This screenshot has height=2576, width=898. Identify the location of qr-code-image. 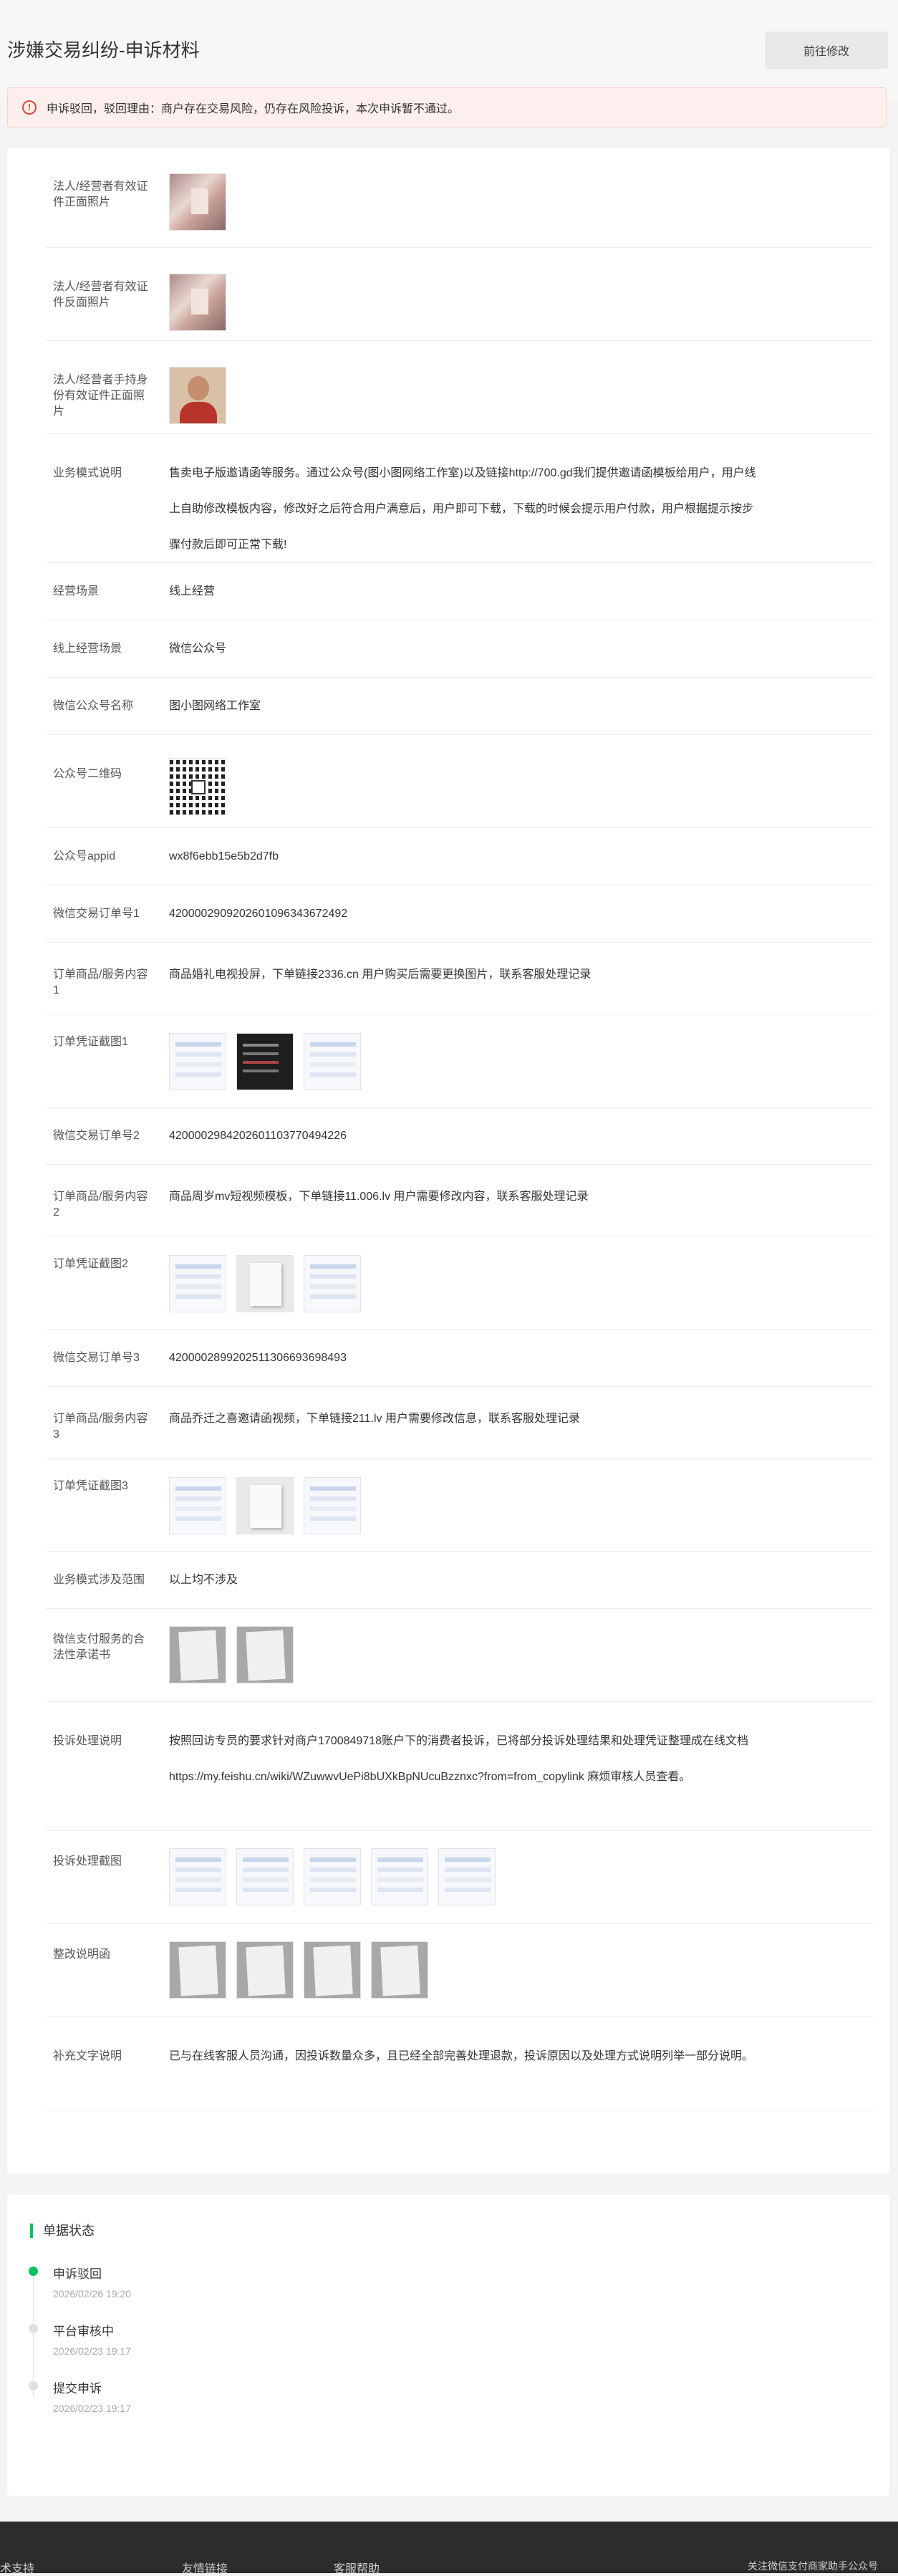
(198, 787).